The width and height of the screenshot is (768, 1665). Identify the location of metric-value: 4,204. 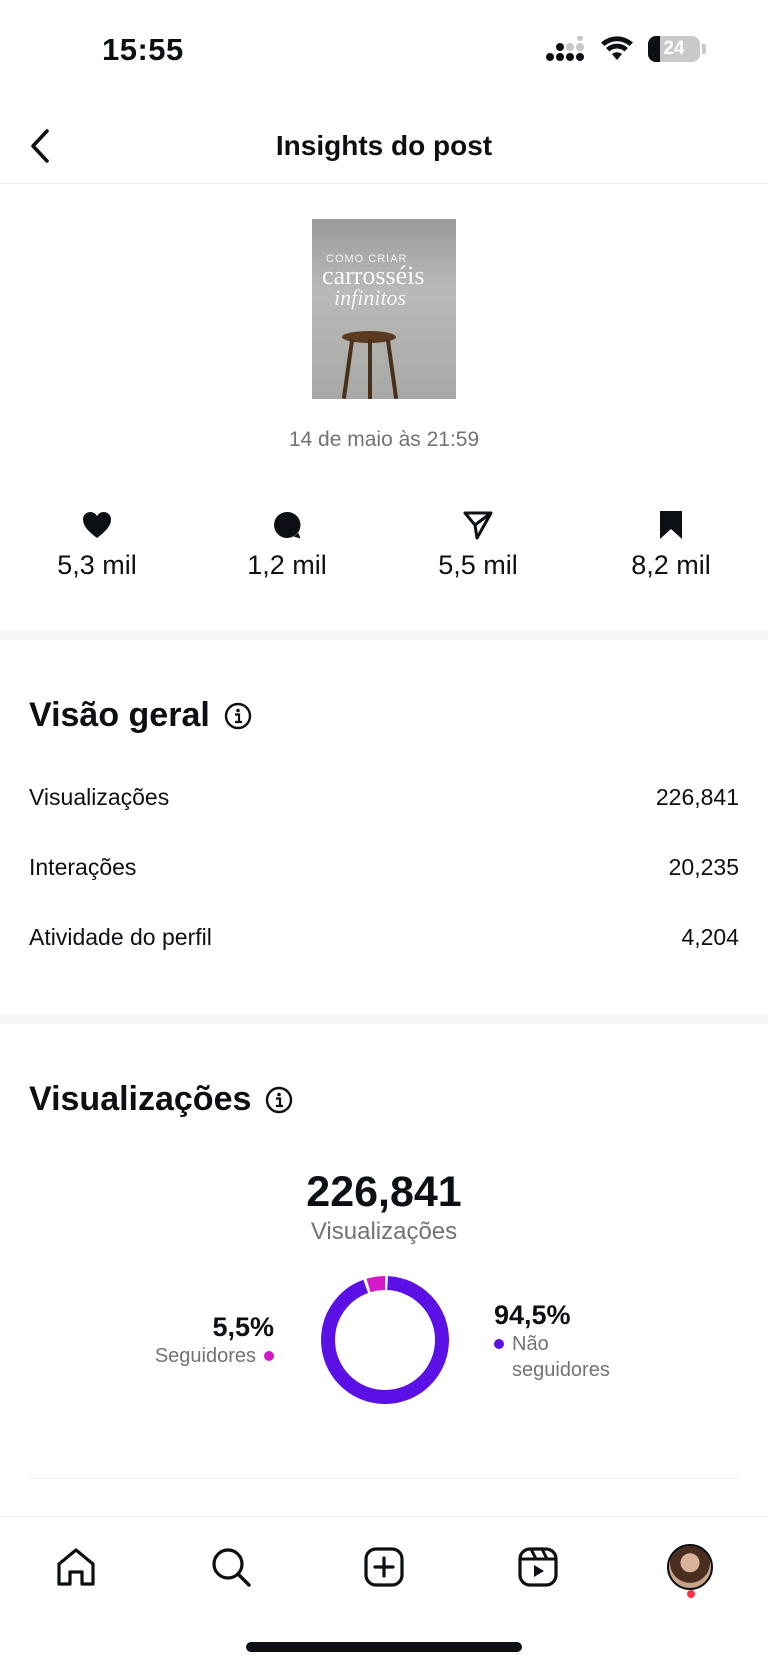
(710, 937).